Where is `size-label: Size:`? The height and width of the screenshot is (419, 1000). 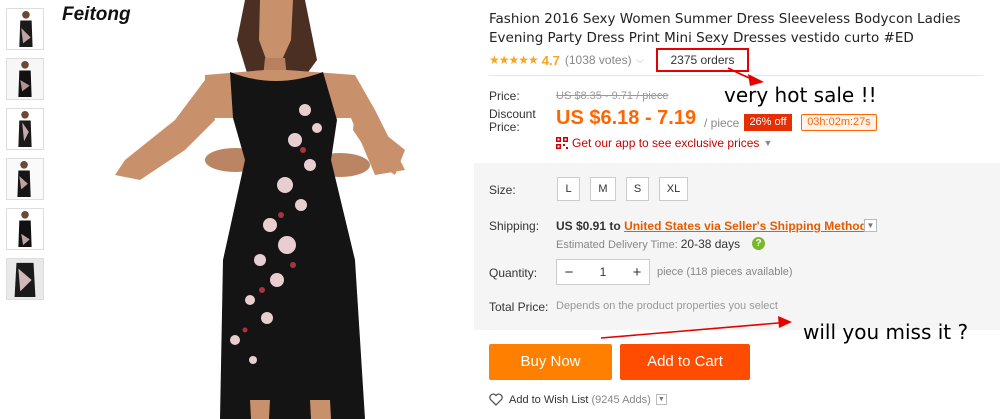
size-label: Size: is located at coordinates (502, 190).